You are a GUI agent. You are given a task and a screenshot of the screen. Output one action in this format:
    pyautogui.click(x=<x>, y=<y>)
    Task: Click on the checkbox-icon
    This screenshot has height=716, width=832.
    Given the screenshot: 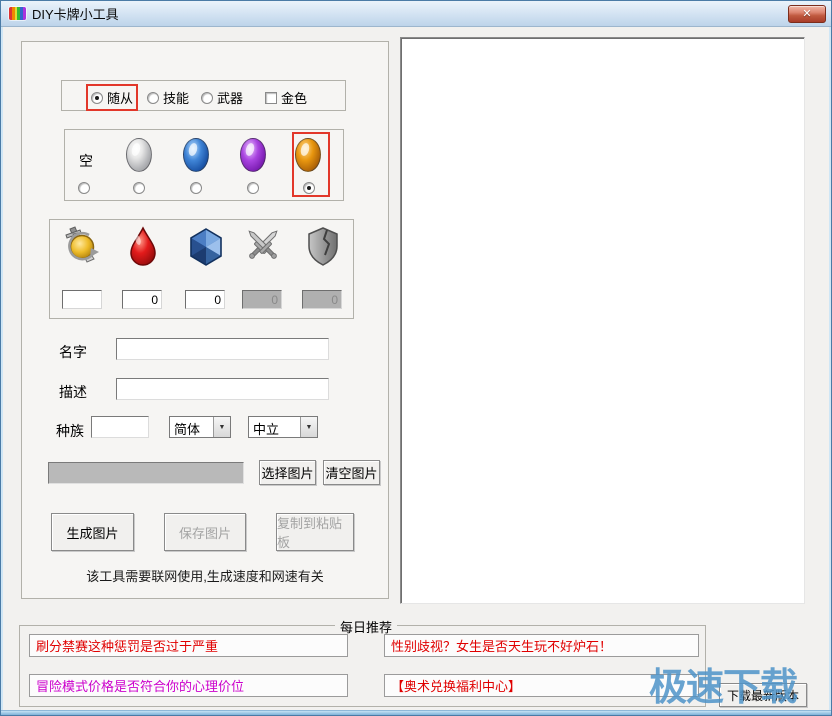 What is the action you would take?
    pyautogui.click(x=271, y=97)
    